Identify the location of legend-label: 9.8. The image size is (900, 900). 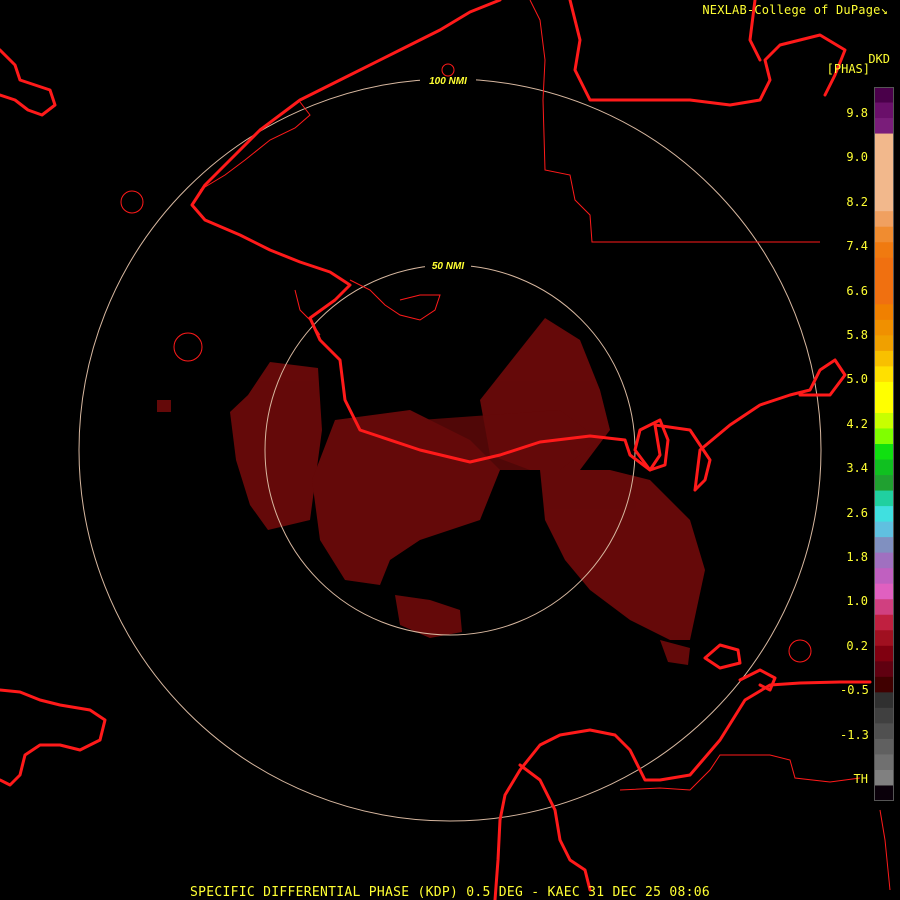
(857, 113).